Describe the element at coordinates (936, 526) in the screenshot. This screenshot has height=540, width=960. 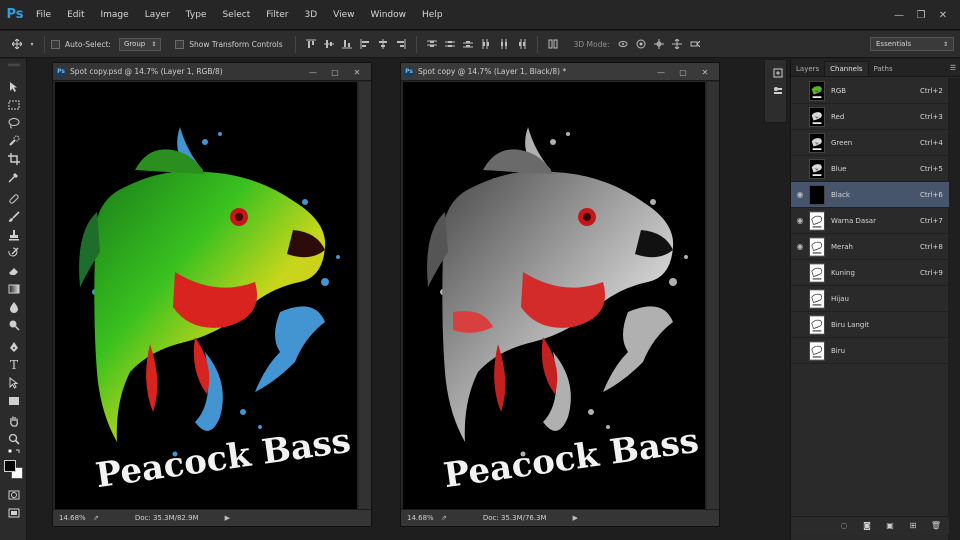
I see `trash-icon: 🗑` at that location.